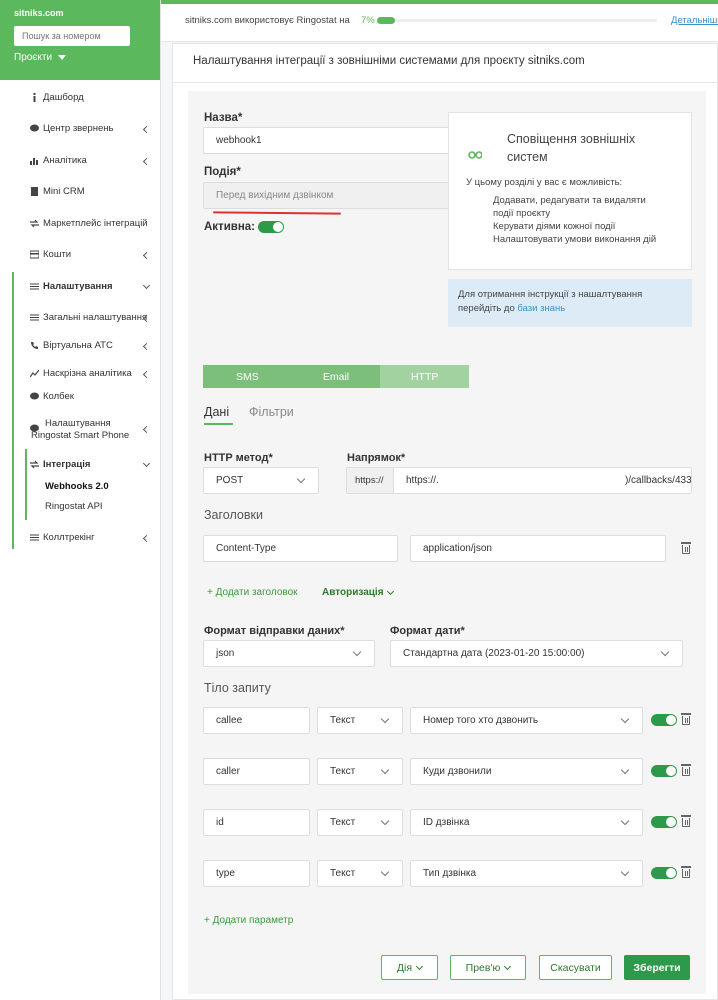  What do you see at coordinates (95, 223) in the screenshot?
I see `sidebar-item-label: Маркетплейс інтеграцій` at bounding box center [95, 223].